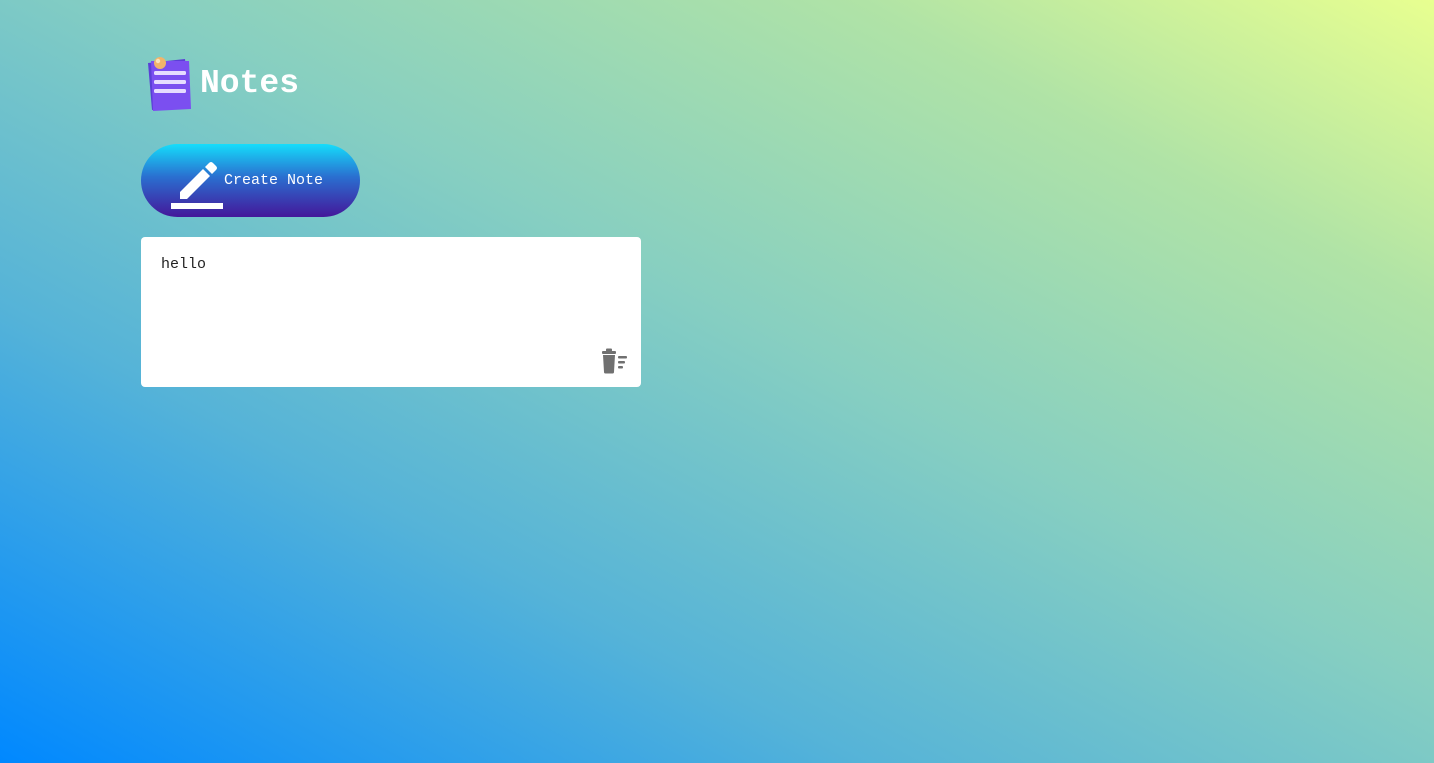  What do you see at coordinates (197, 185) in the screenshot?
I see `pencil-edit-icon` at bounding box center [197, 185].